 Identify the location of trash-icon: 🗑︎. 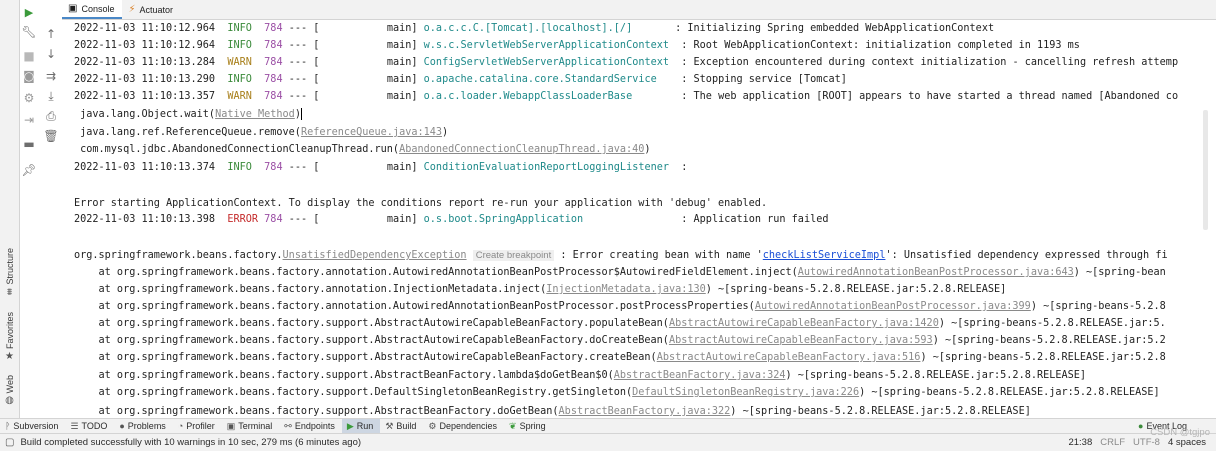
(51, 136).